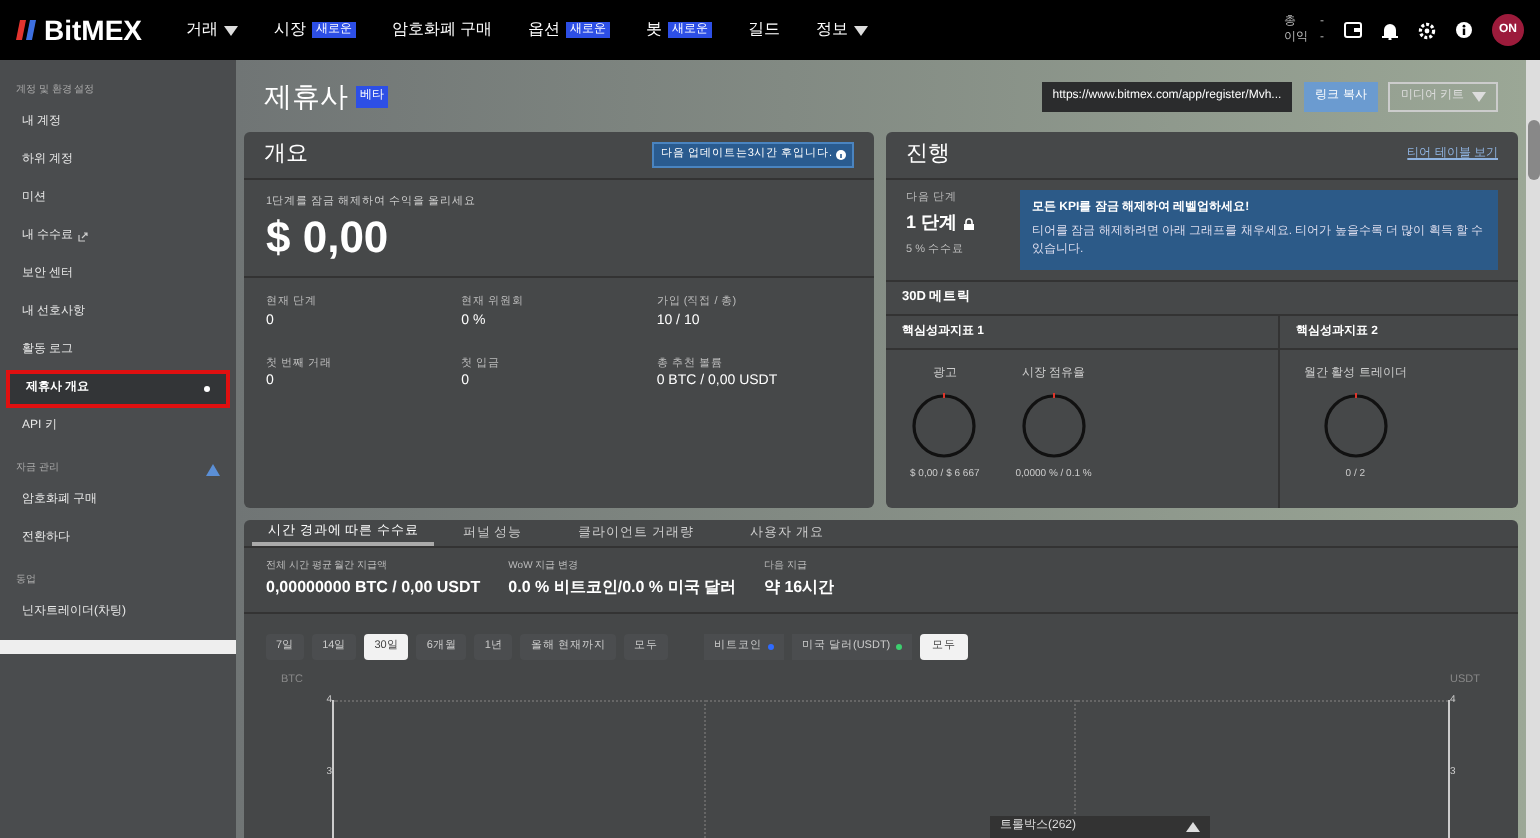 The height and width of the screenshot is (838, 1540). I want to click on external-link-icon, so click(82, 237).